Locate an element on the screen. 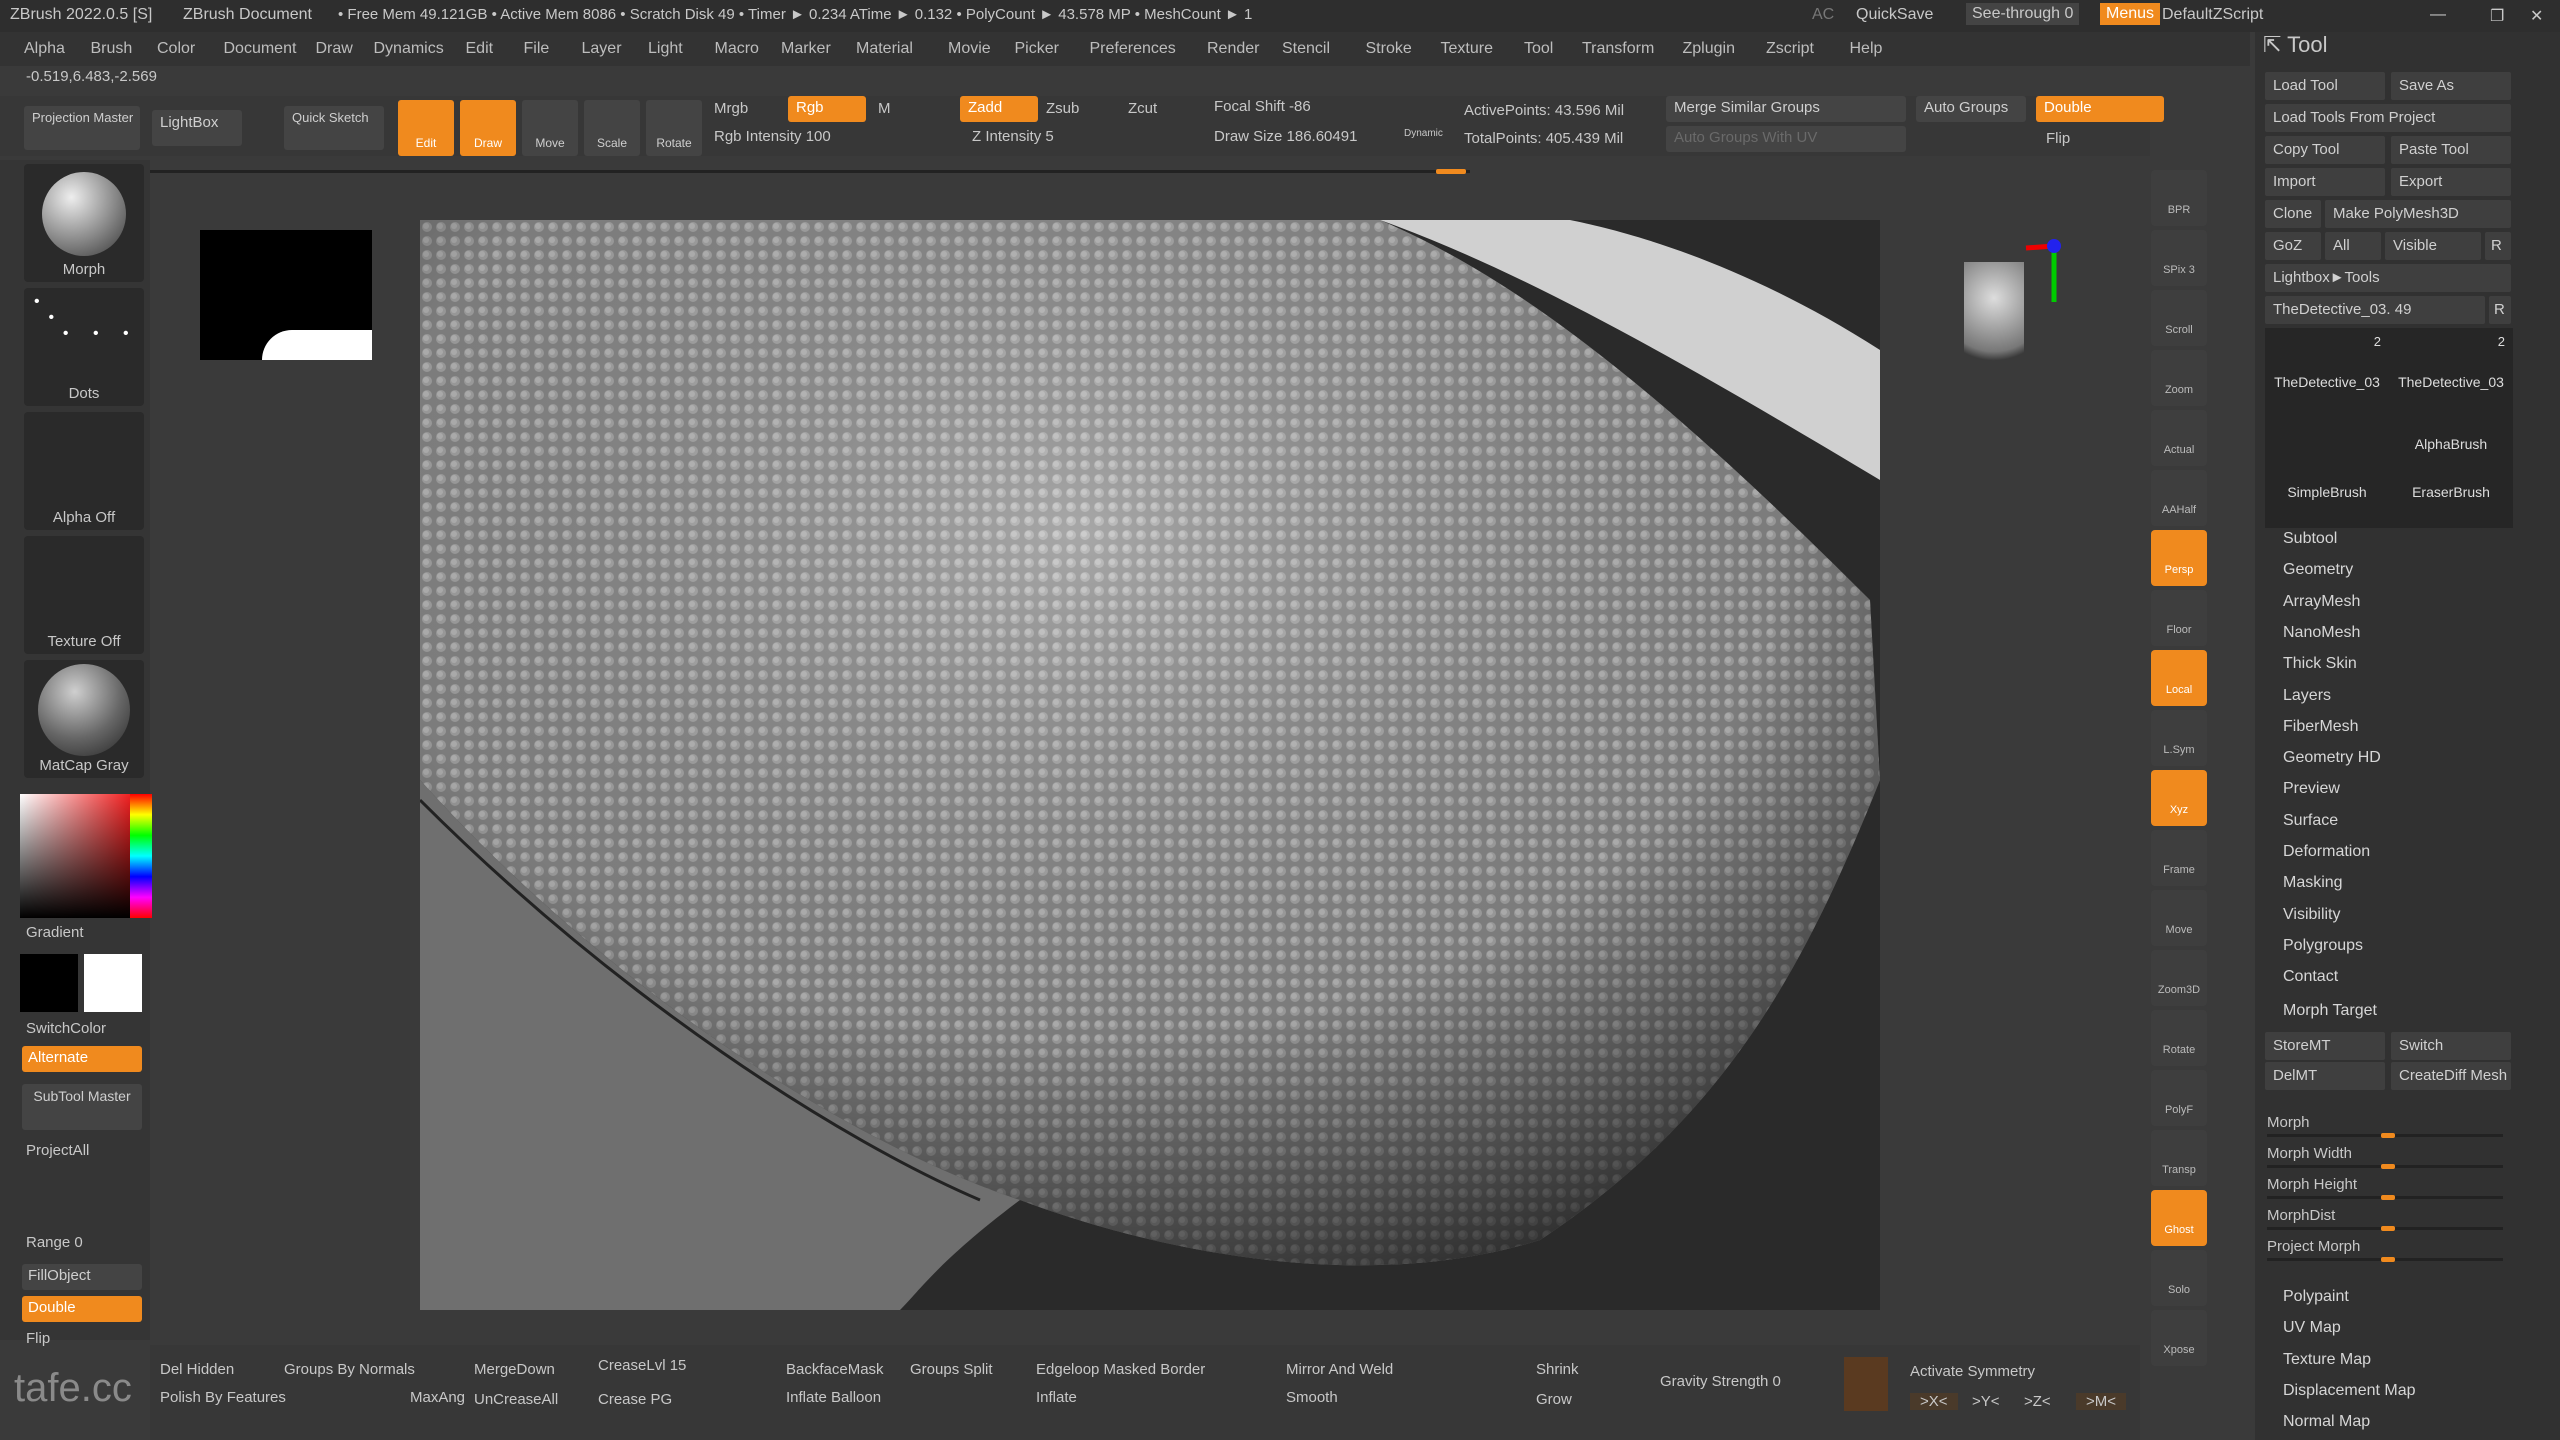  menu-render: Render is located at coordinates (1233, 49).